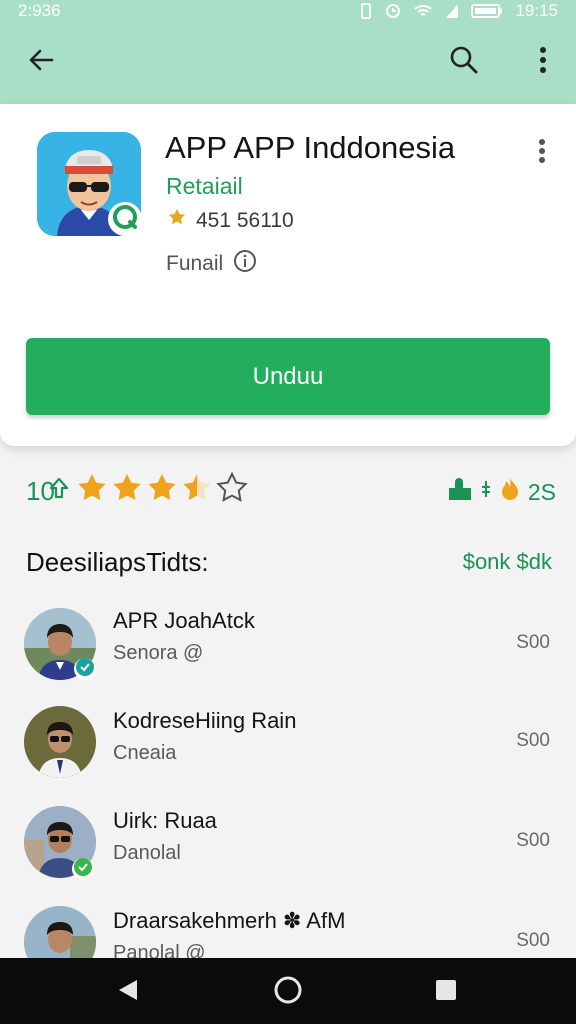  What do you see at coordinates (245, 220) in the screenshot?
I see `app-stats-value: 451 56110` at bounding box center [245, 220].